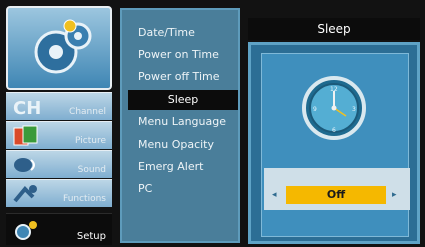  I want to click on setup-icon, so click(26, 230).